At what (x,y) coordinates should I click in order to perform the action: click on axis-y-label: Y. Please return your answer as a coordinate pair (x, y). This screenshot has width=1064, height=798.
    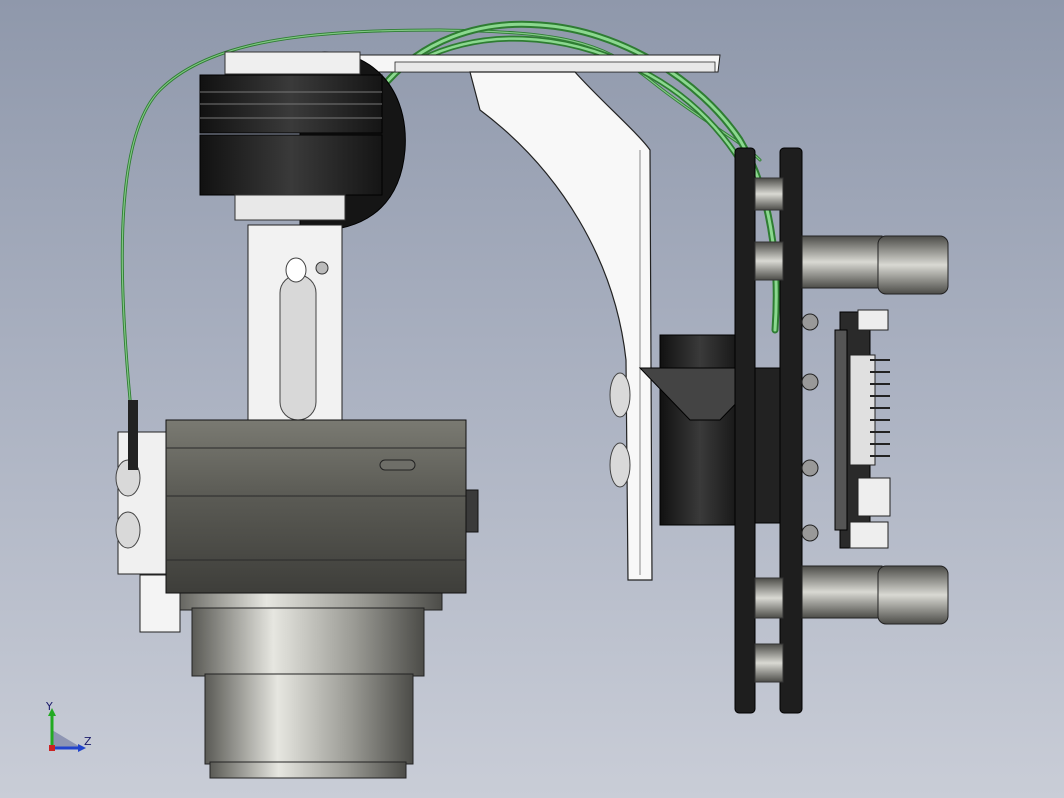
    Looking at the image, I should click on (49, 706).